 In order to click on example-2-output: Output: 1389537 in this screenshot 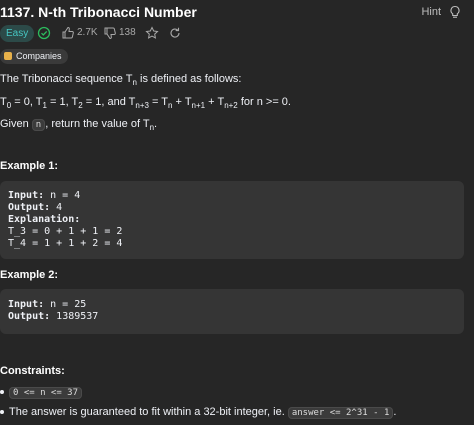, I will do `click(53, 317)`.